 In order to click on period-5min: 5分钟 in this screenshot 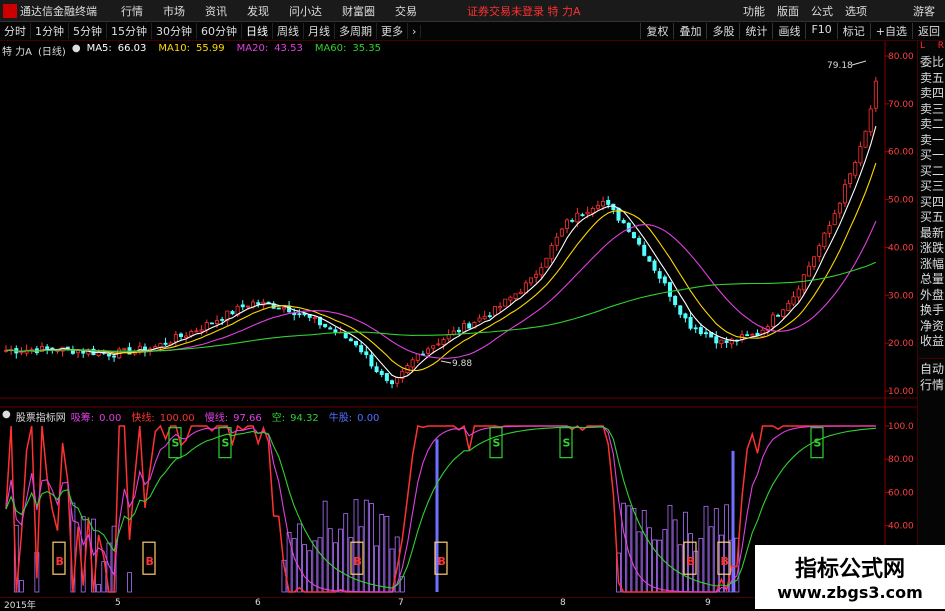, I will do `click(88, 31)`.